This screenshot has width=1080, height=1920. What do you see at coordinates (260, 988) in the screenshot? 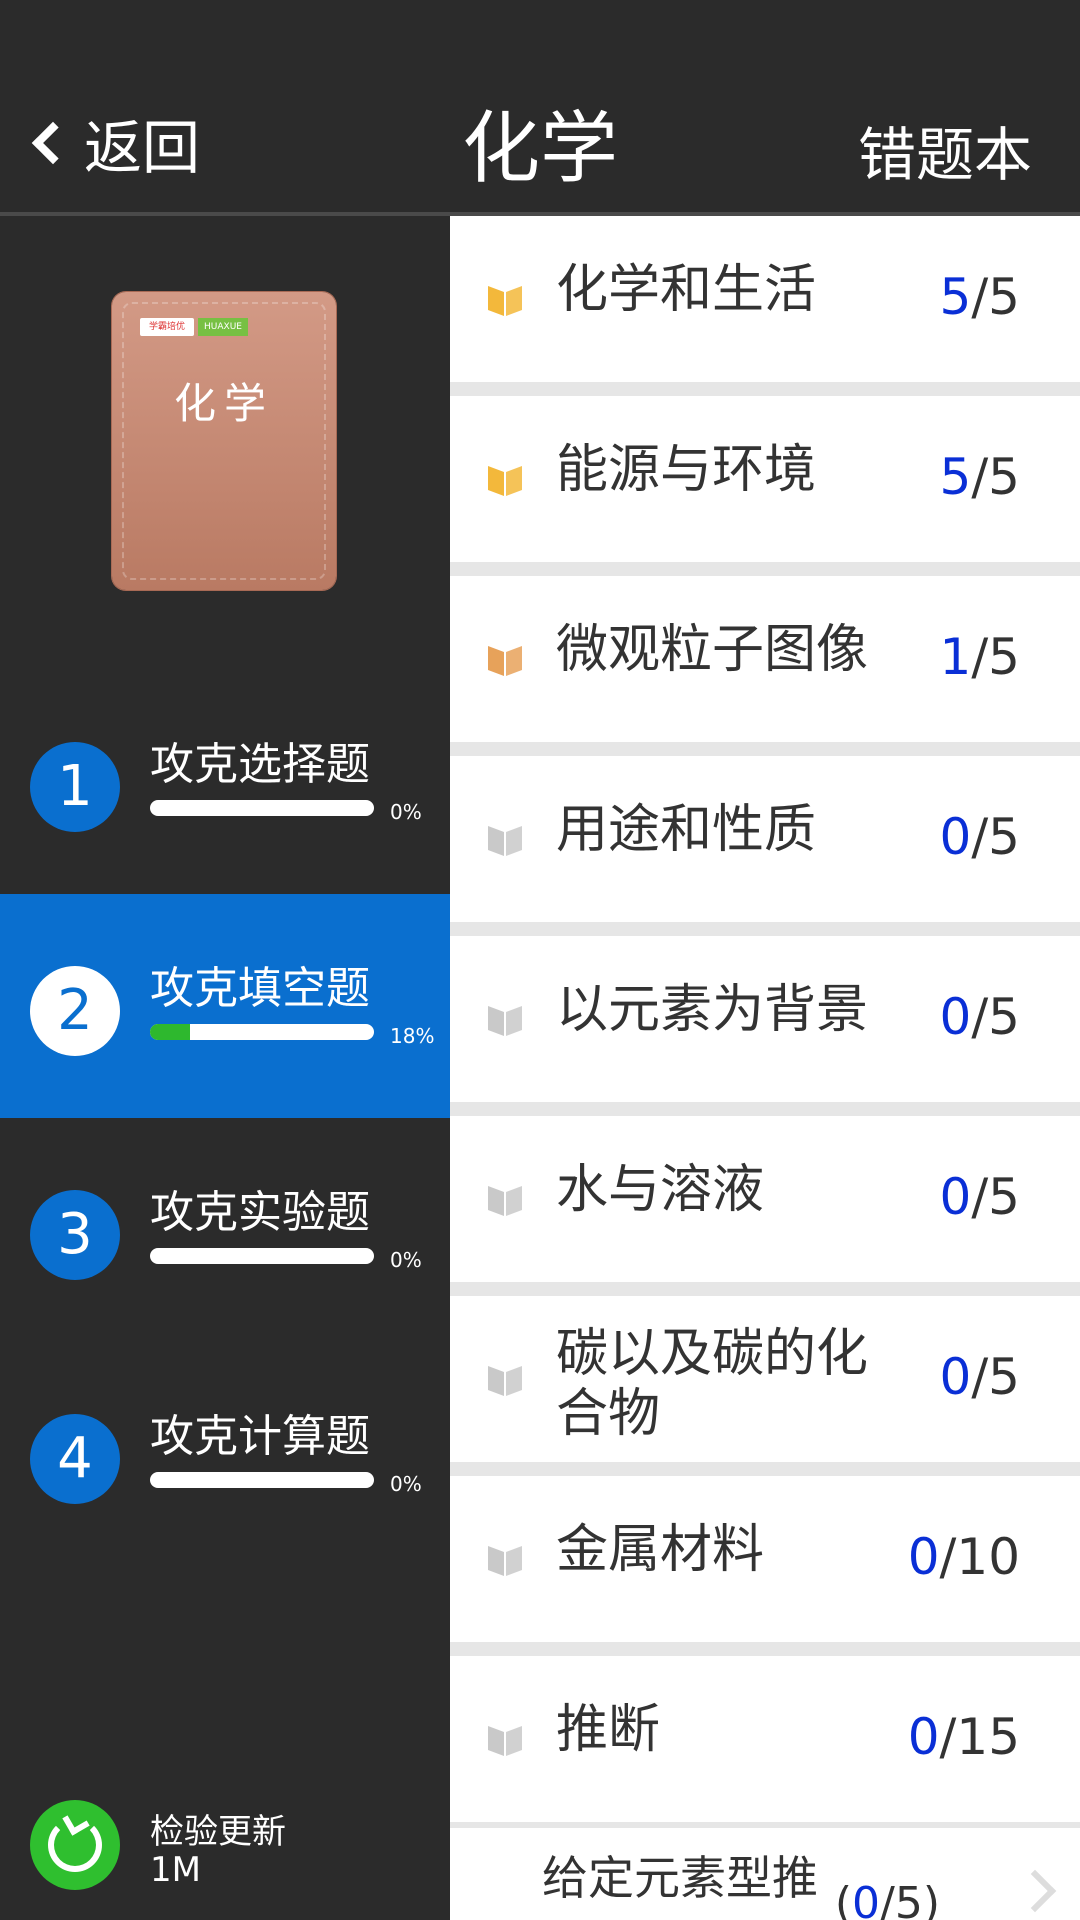
I see `mode-label: 攻克填空题` at bounding box center [260, 988].